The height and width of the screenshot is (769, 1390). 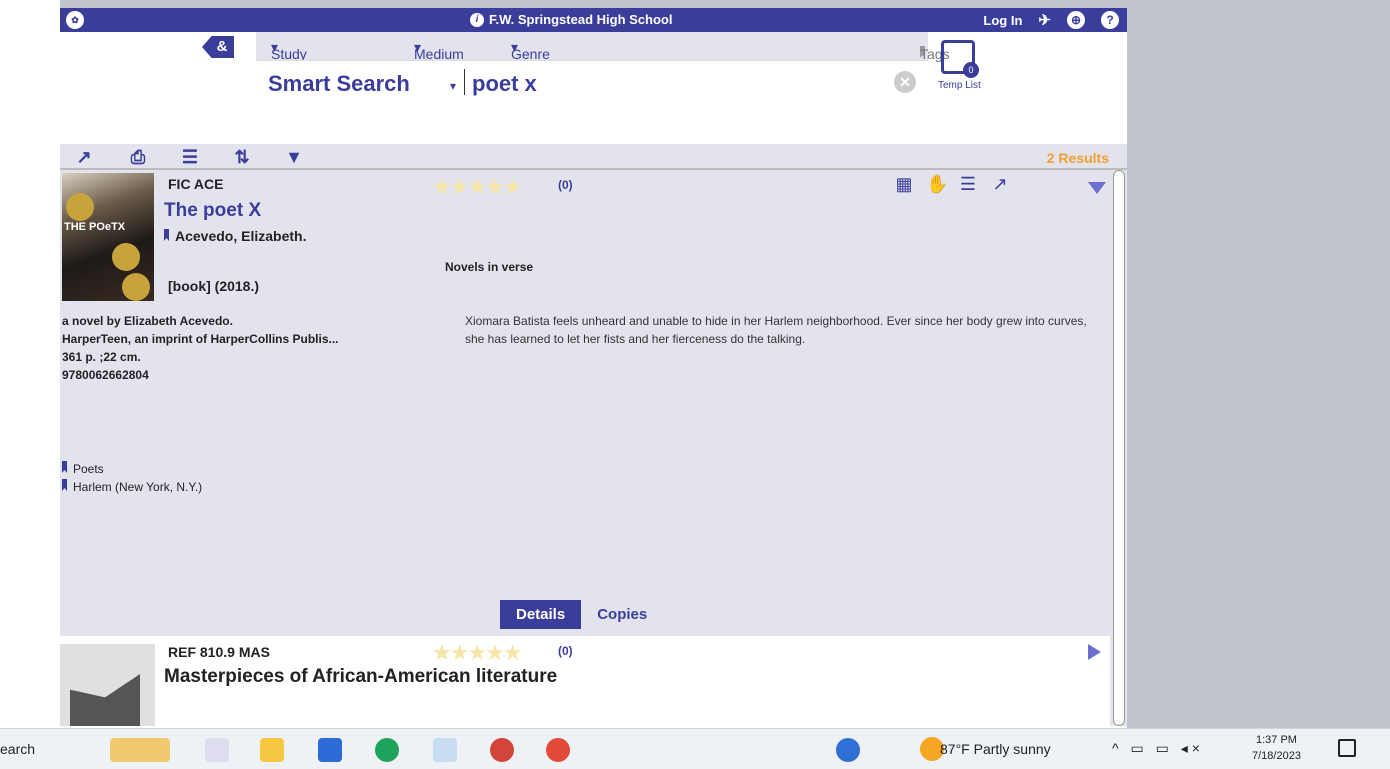 I want to click on collapse-icon, so click(x=1097, y=188).